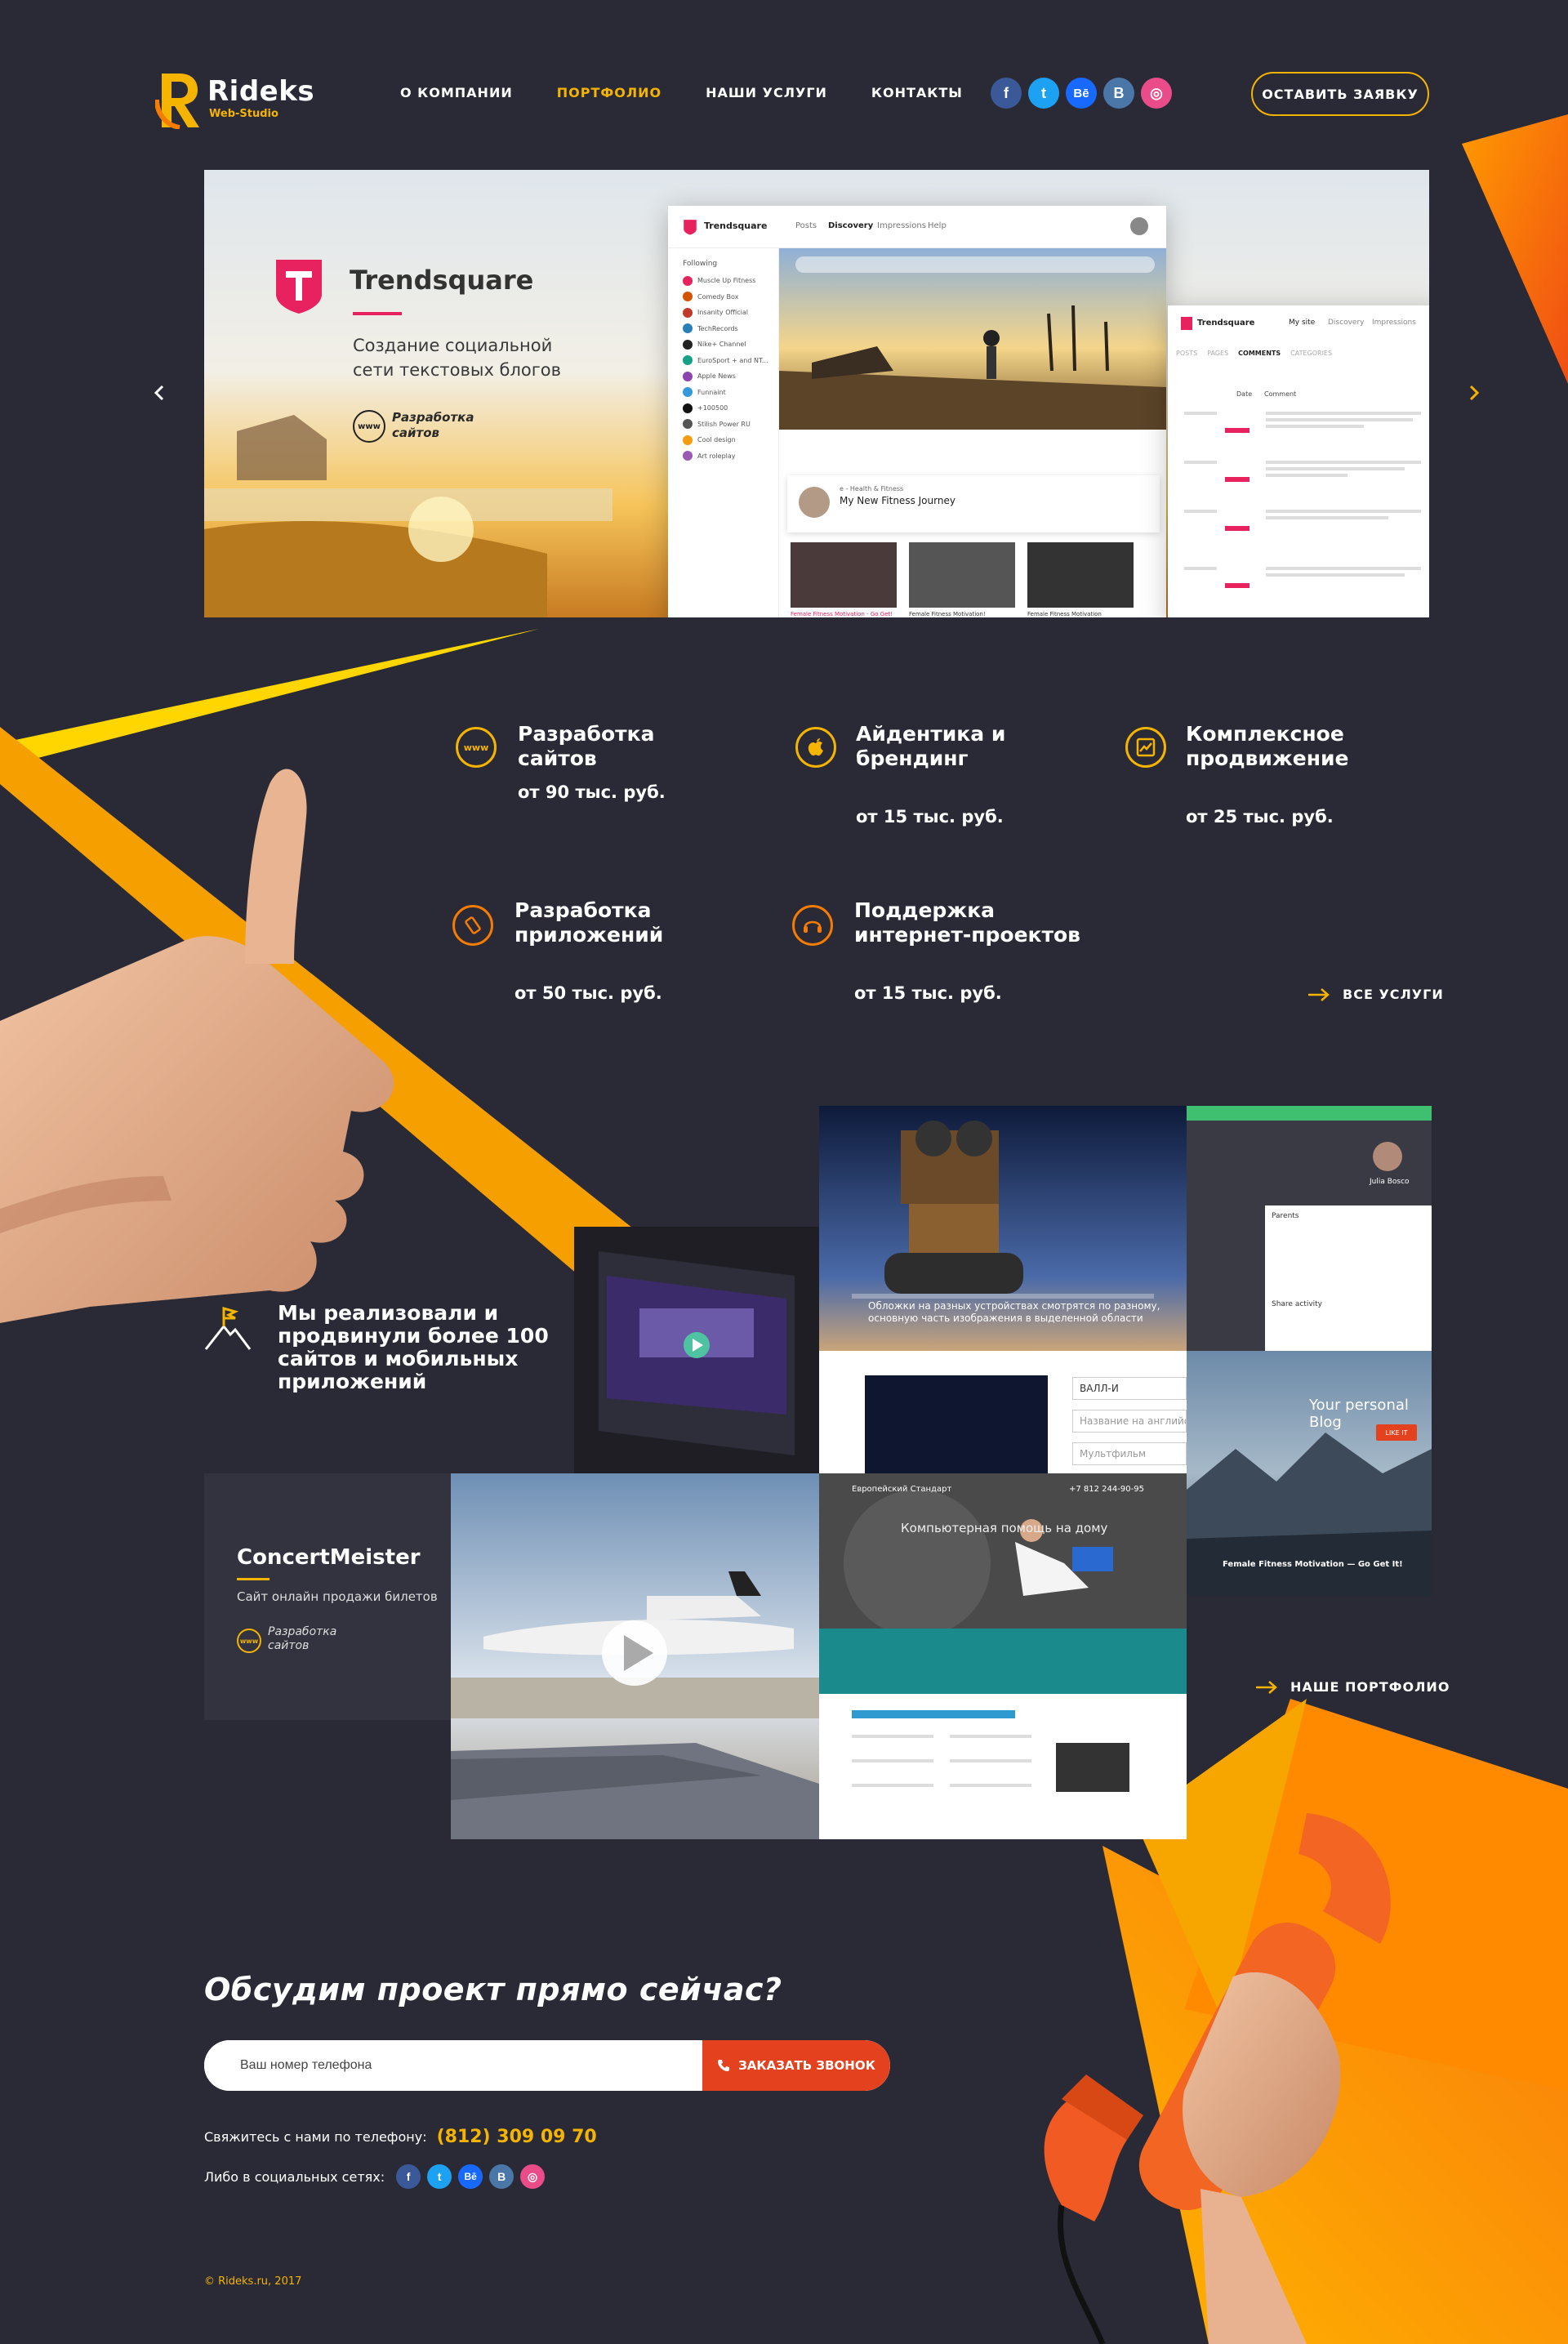 This screenshot has height=2344, width=1568. I want to click on mockup-sidebar-item: Funnaint, so click(723, 393).